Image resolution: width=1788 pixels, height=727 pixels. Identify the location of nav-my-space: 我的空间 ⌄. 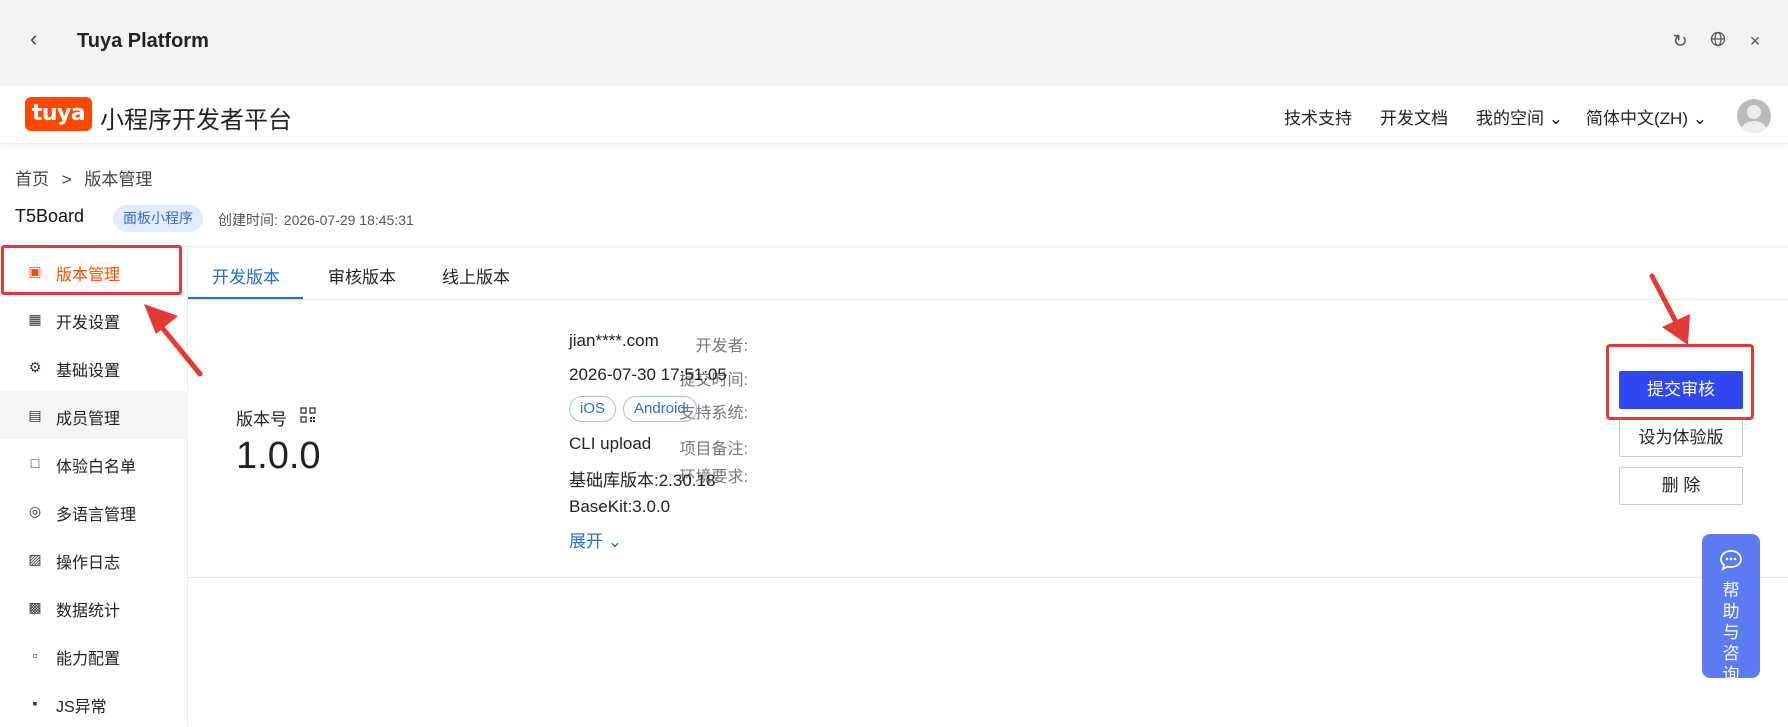
(1519, 116).